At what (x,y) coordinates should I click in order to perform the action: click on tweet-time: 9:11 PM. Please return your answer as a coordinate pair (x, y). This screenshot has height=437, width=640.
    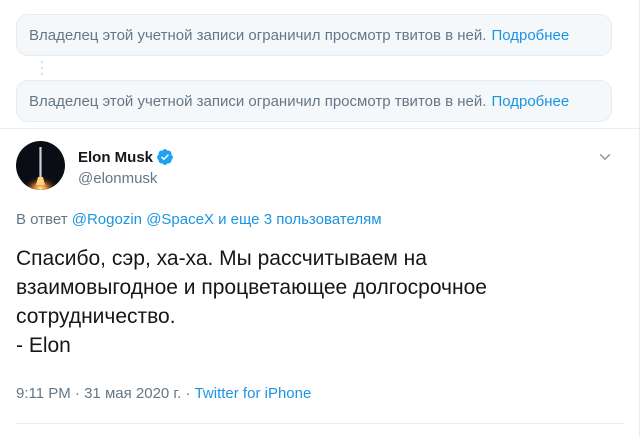
    Looking at the image, I should click on (43, 393).